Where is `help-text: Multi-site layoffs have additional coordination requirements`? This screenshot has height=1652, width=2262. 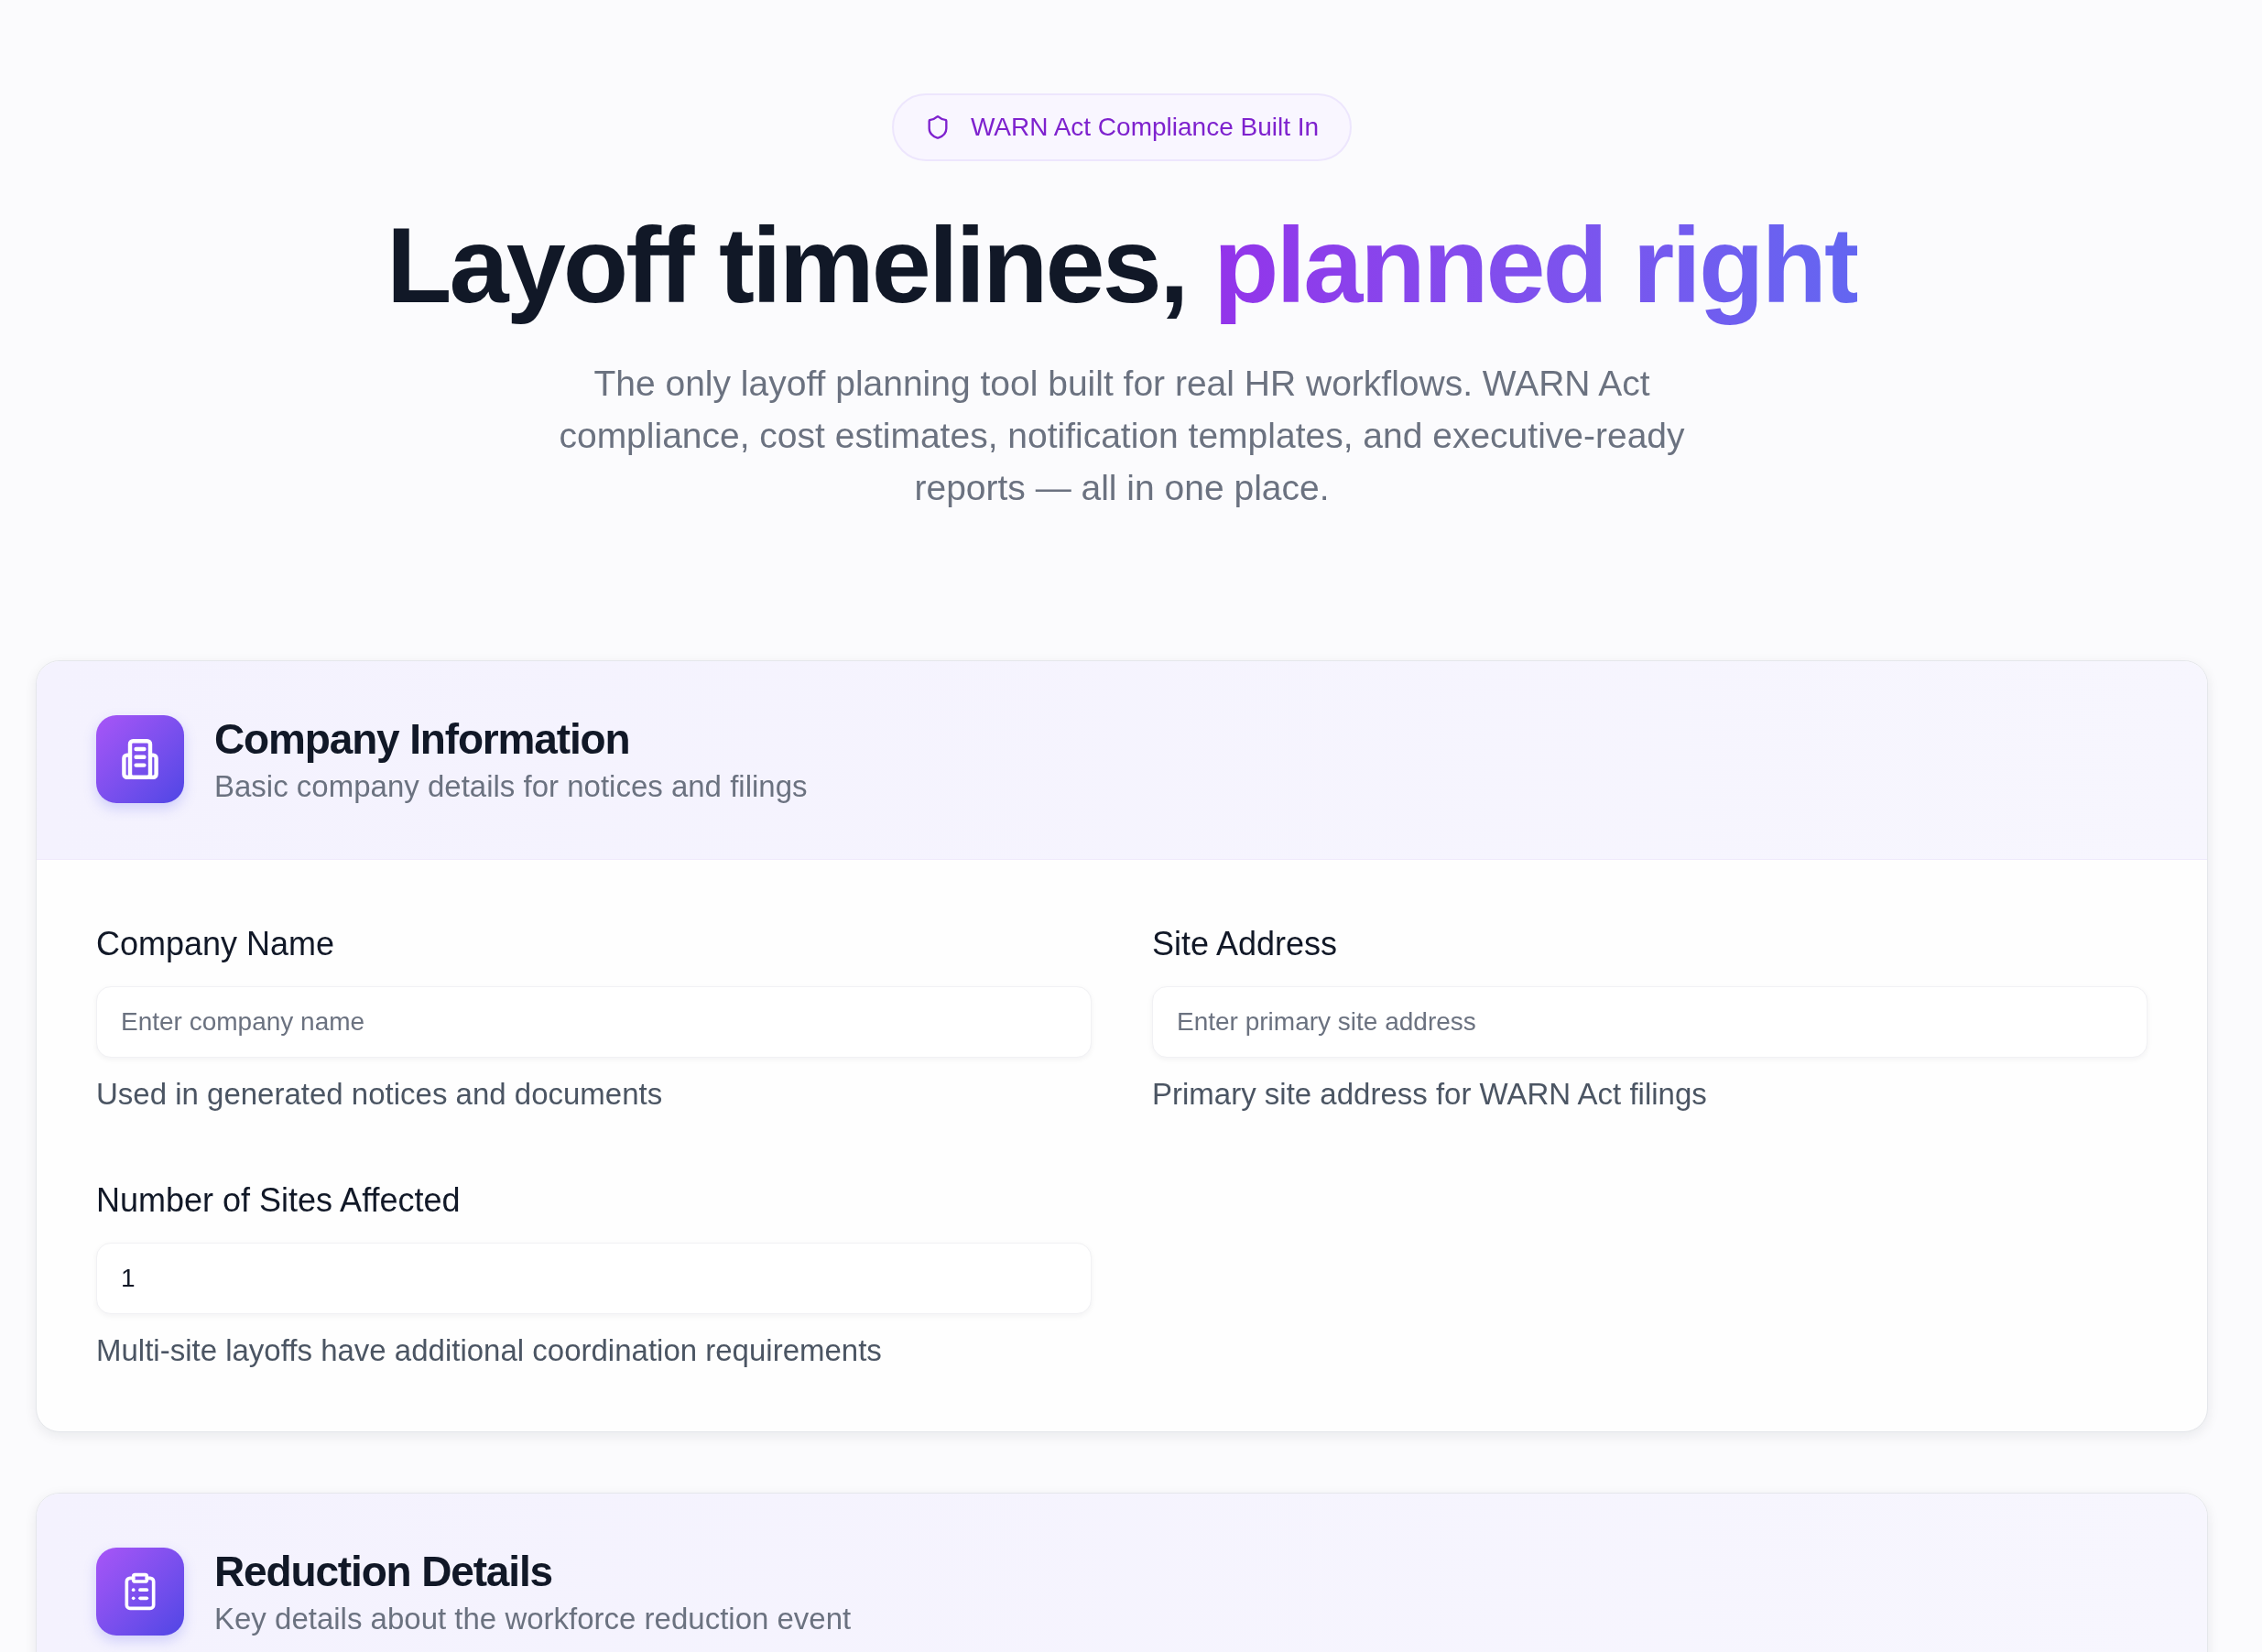 help-text: Multi-site layoffs have additional coordination requirements is located at coordinates (489, 1350).